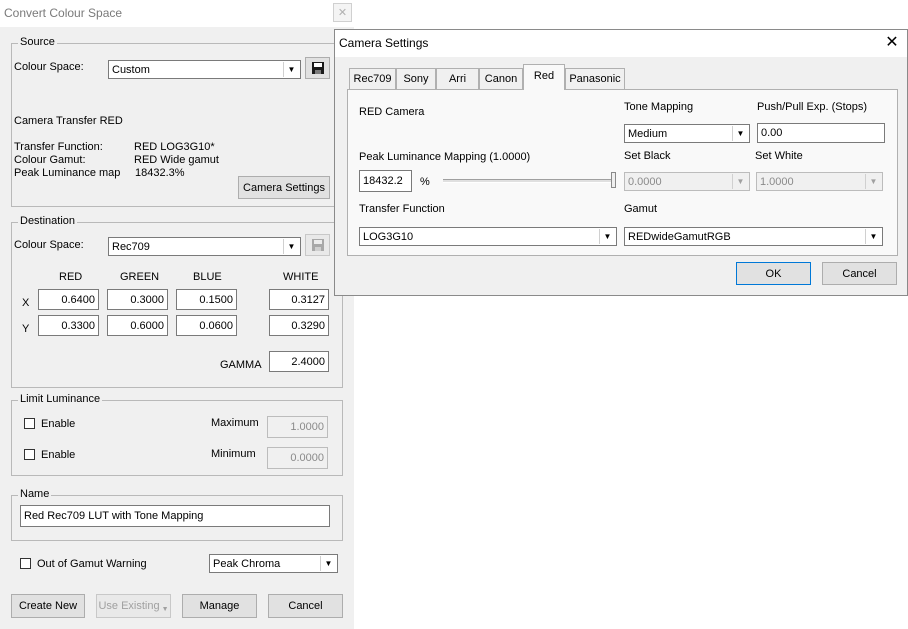 Image resolution: width=908 pixels, height=629 pixels. I want to click on gamut-warning-mode-value: Peak Chroma, so click(247, 563).